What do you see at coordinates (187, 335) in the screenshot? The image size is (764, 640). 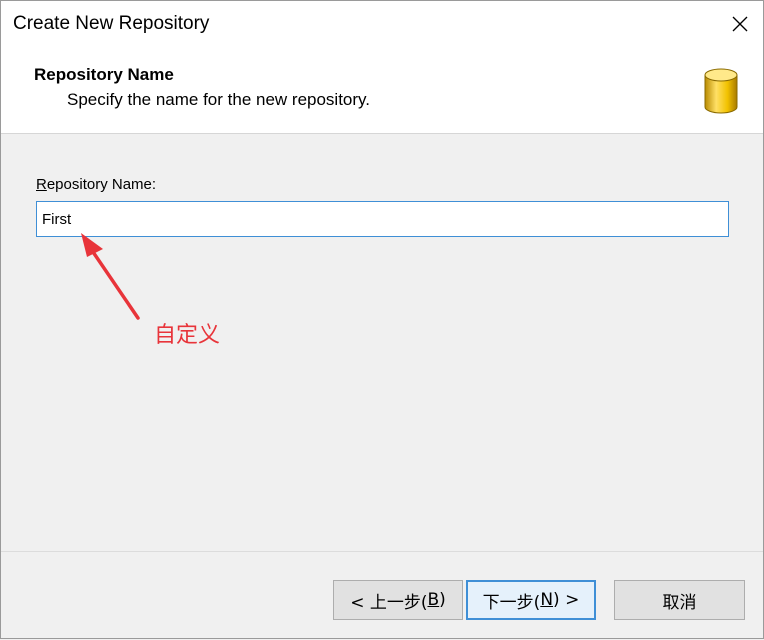 I see `annotation-label: 自定义` at bounding box center [187, 335].